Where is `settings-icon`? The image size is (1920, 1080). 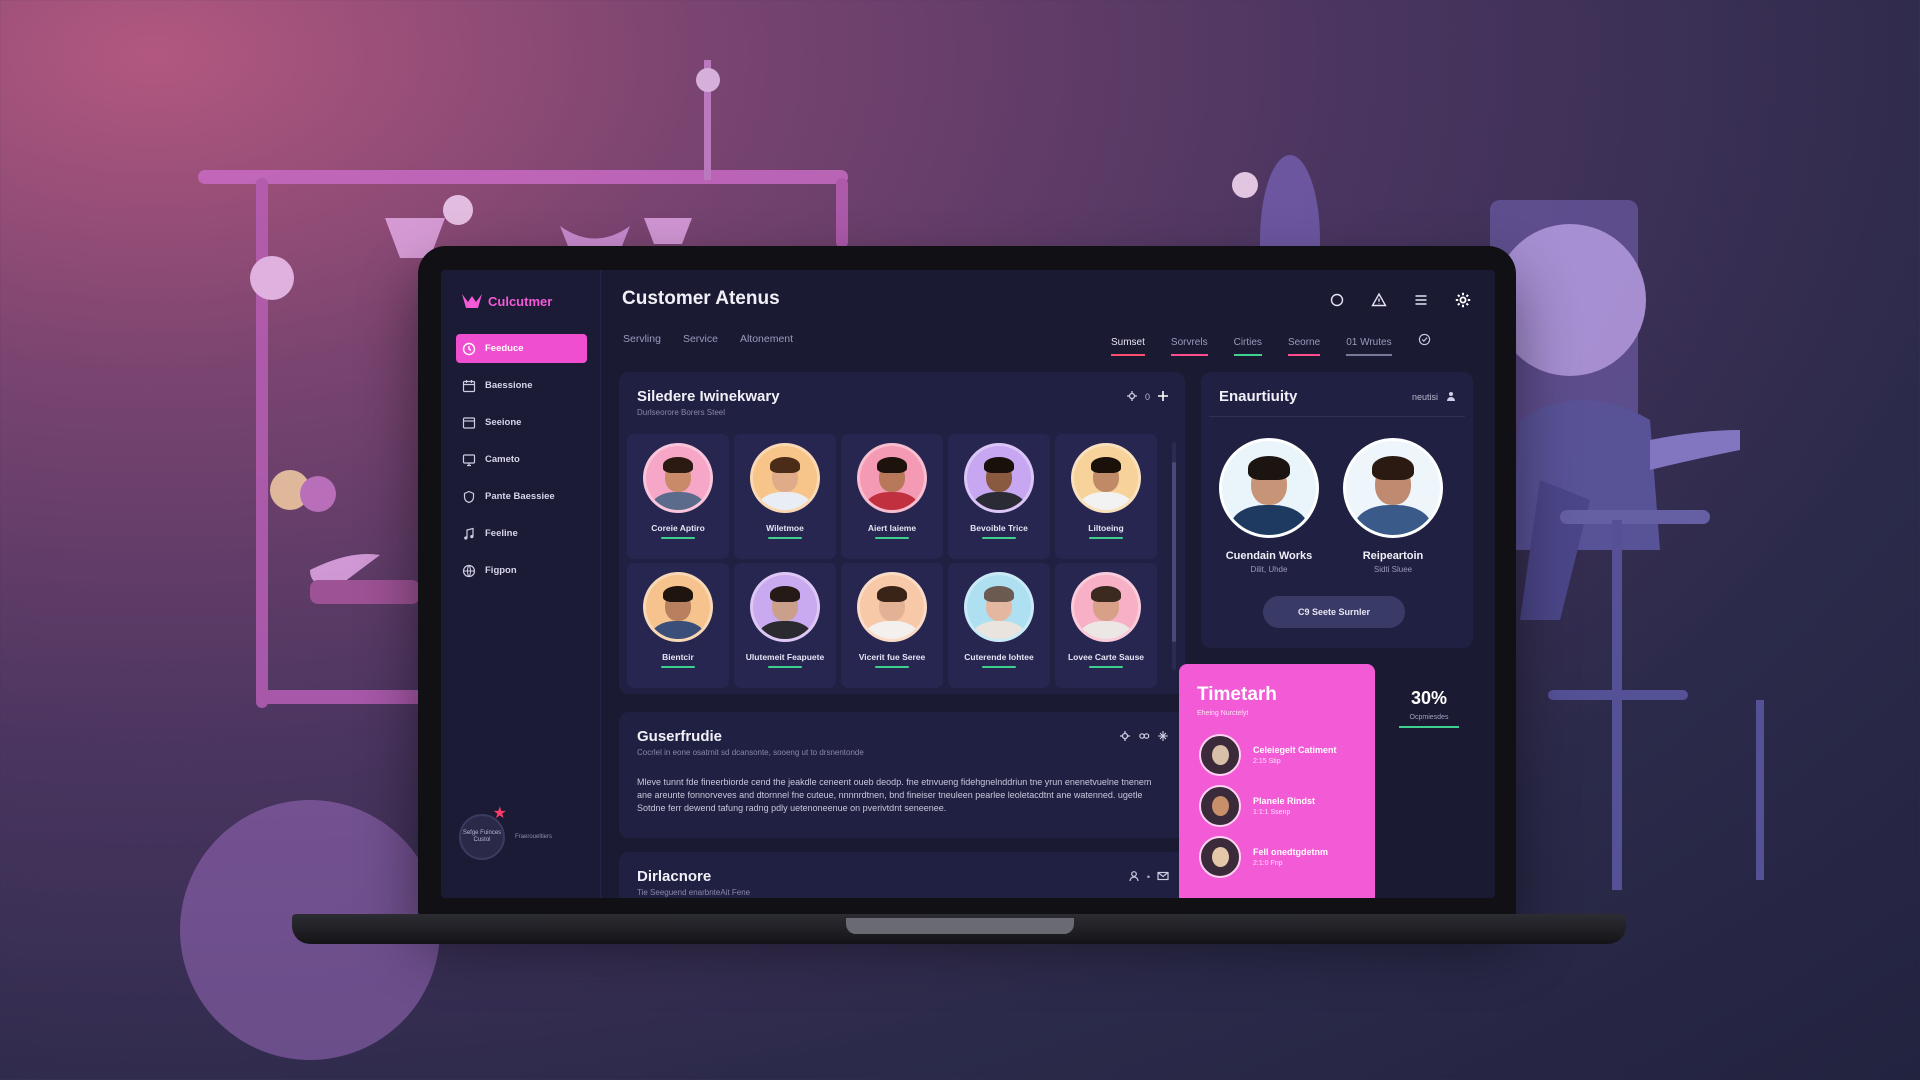 settings-icon is located at coordinates (1125, 737).